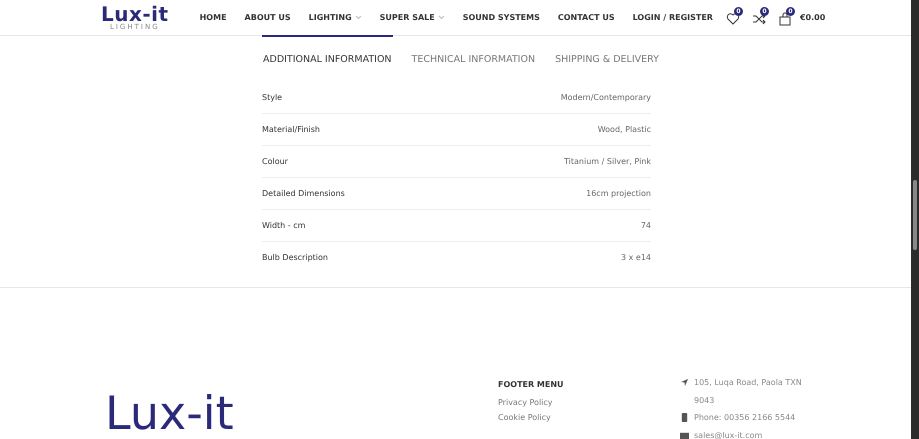 The image size is (919, 439). What do you see at coordinates (607, 161) in the screenshot?
I see `attribute-value: Titanium / Silver, Pink` at bounding box center [607, 161].